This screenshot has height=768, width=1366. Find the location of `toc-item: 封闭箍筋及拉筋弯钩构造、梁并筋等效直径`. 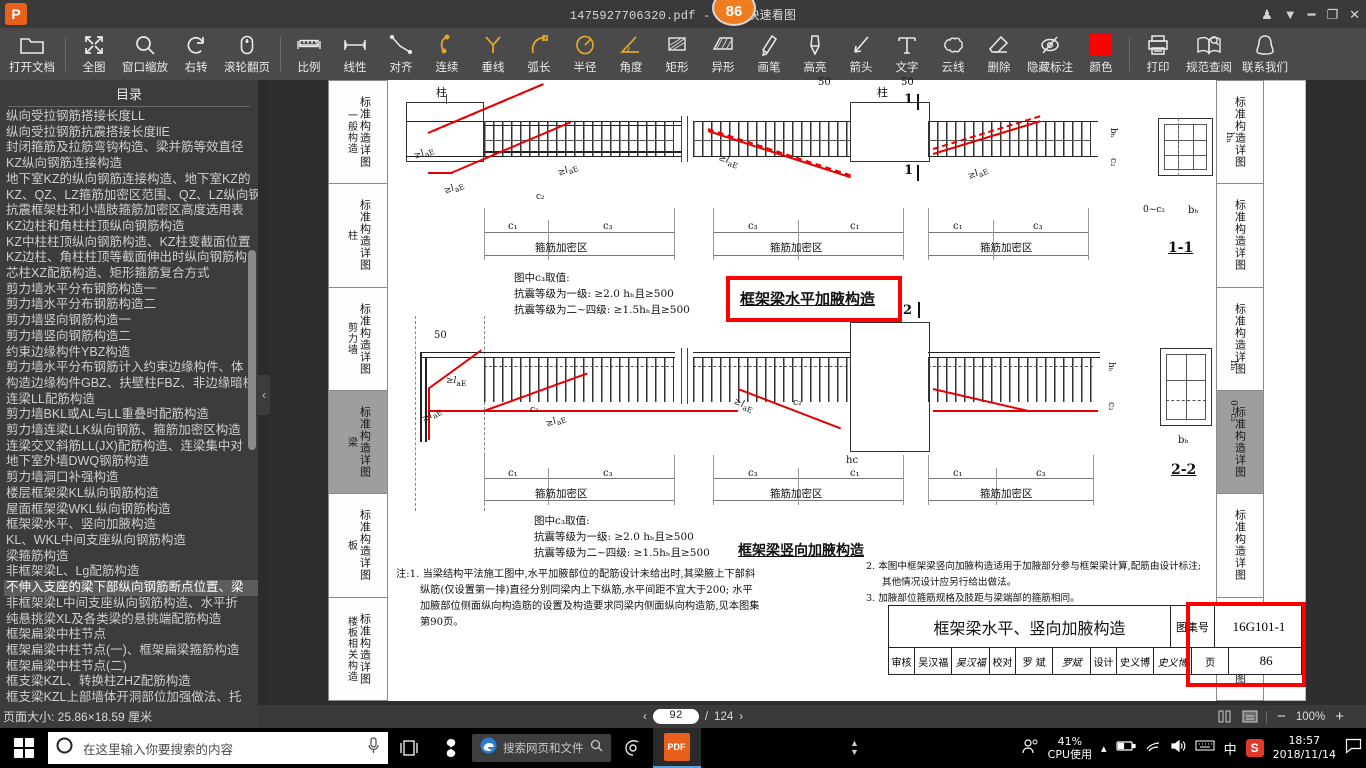

toc-item: 封闭箍筋及拉筋弯钩构造、梁并筋等效直径 is located at coordinates (131, 148).